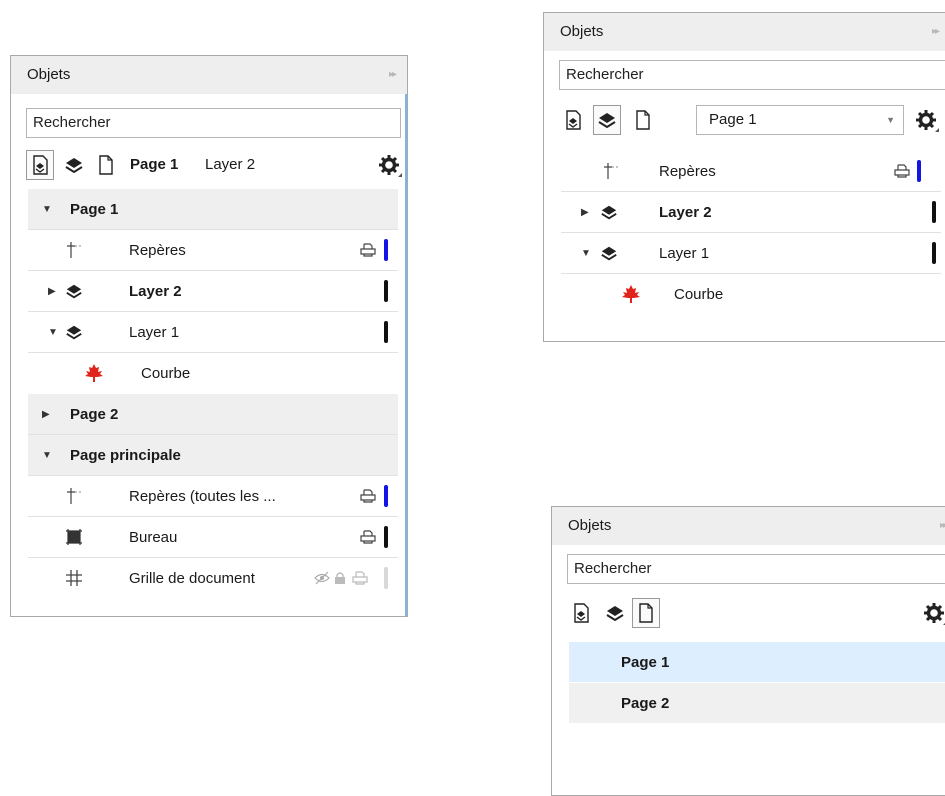  Describe the element at coordinates (800, 120) in the screenshot. I see `page-select: Page 1 ▼` at that location.